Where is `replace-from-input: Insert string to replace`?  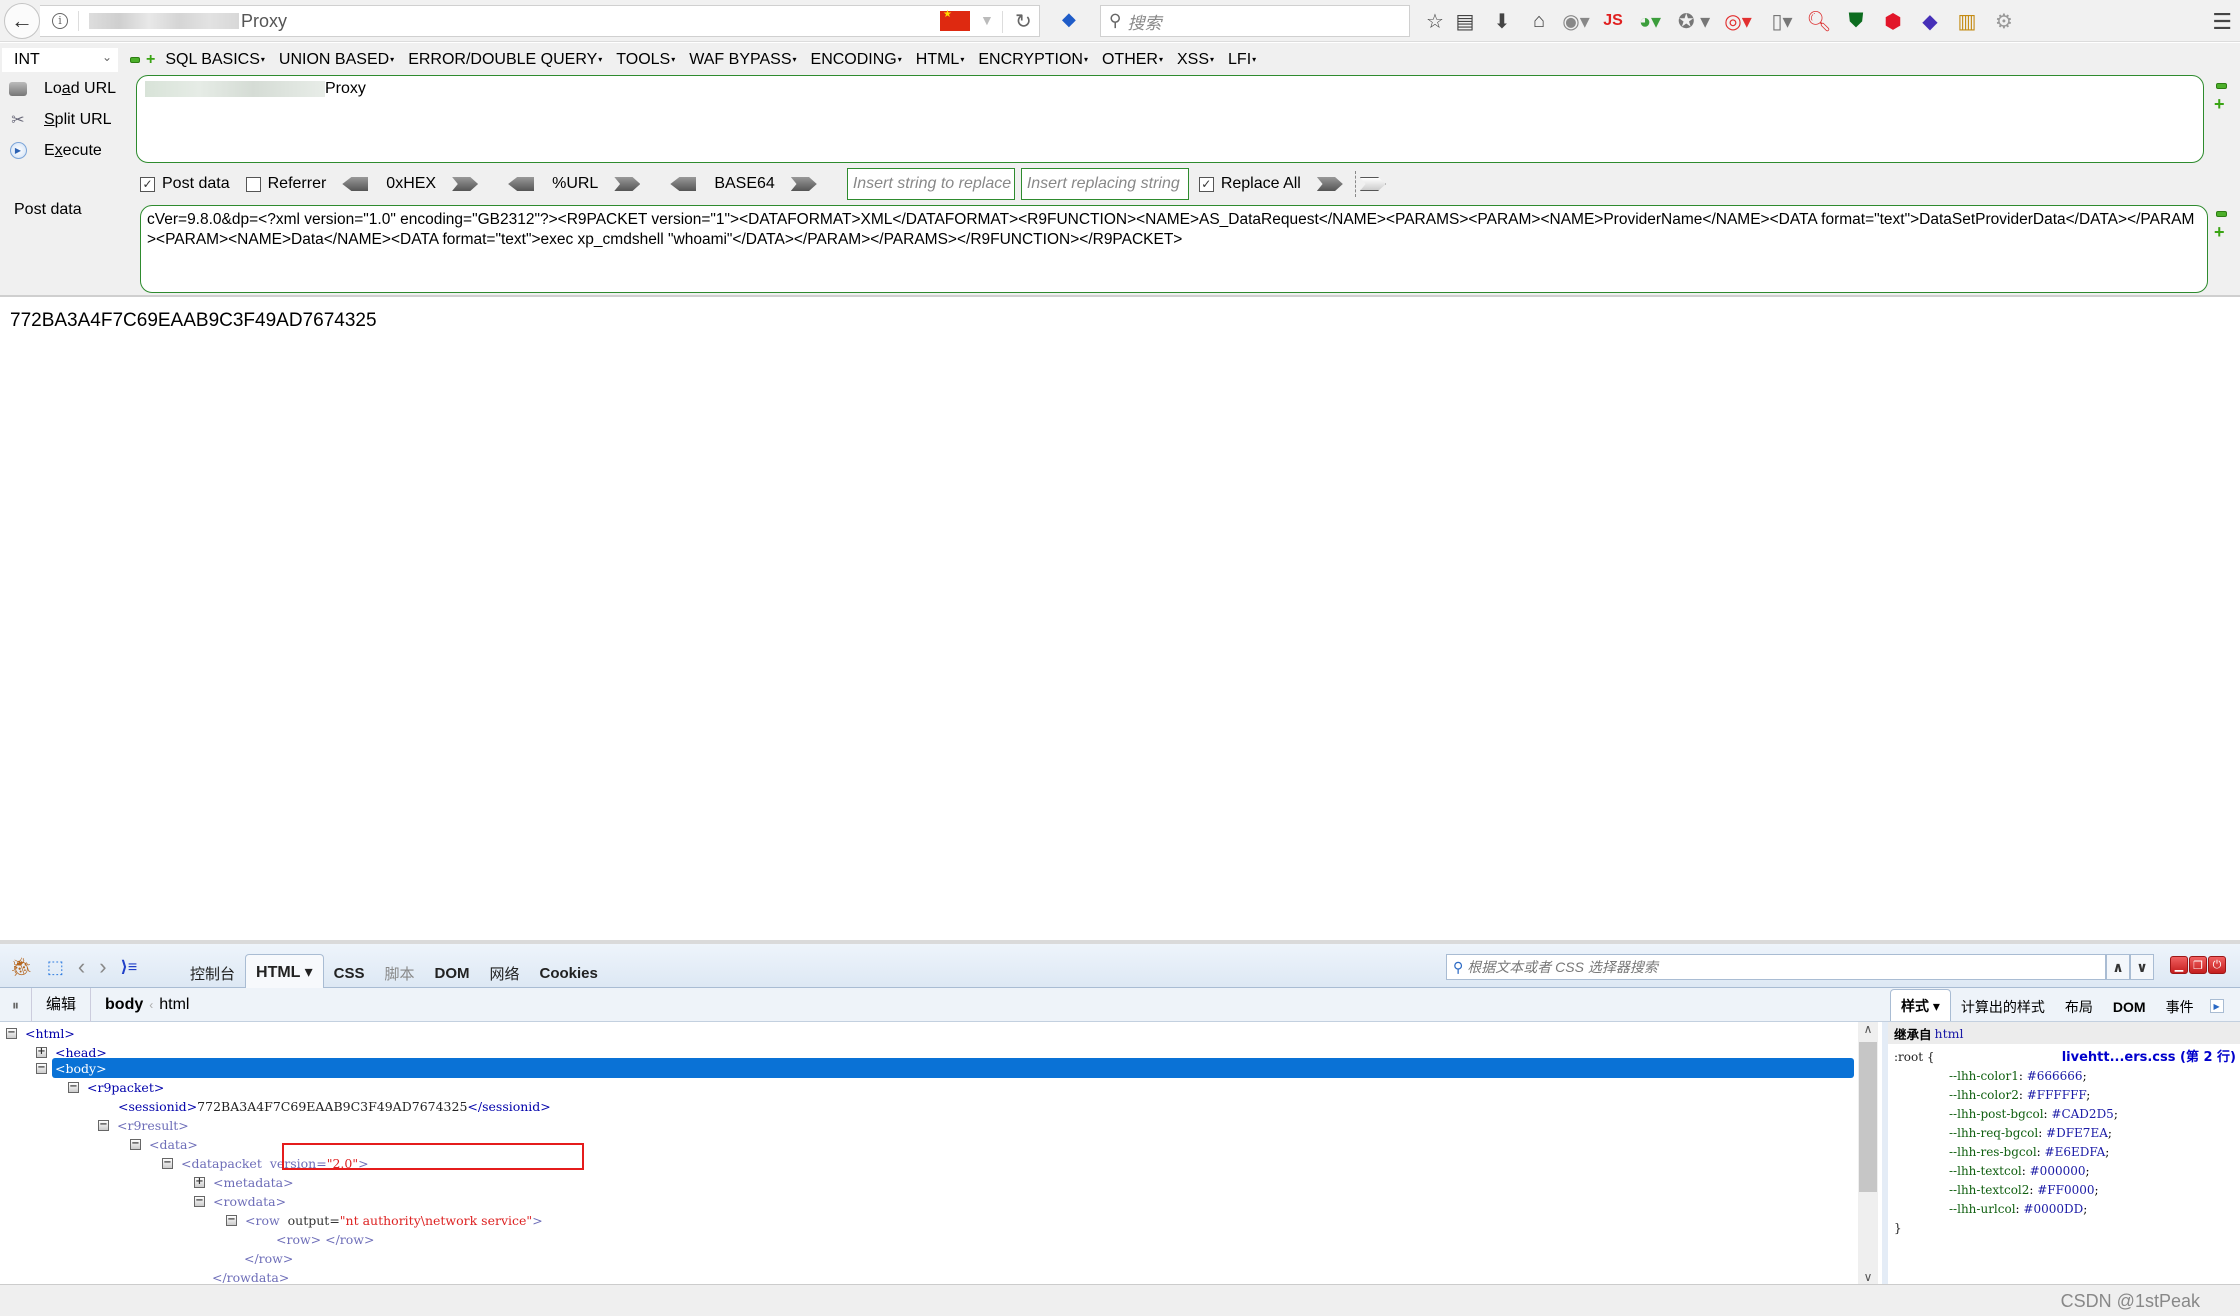
replace-from-input: Insert string to replace is located at coordinates (930, 184).